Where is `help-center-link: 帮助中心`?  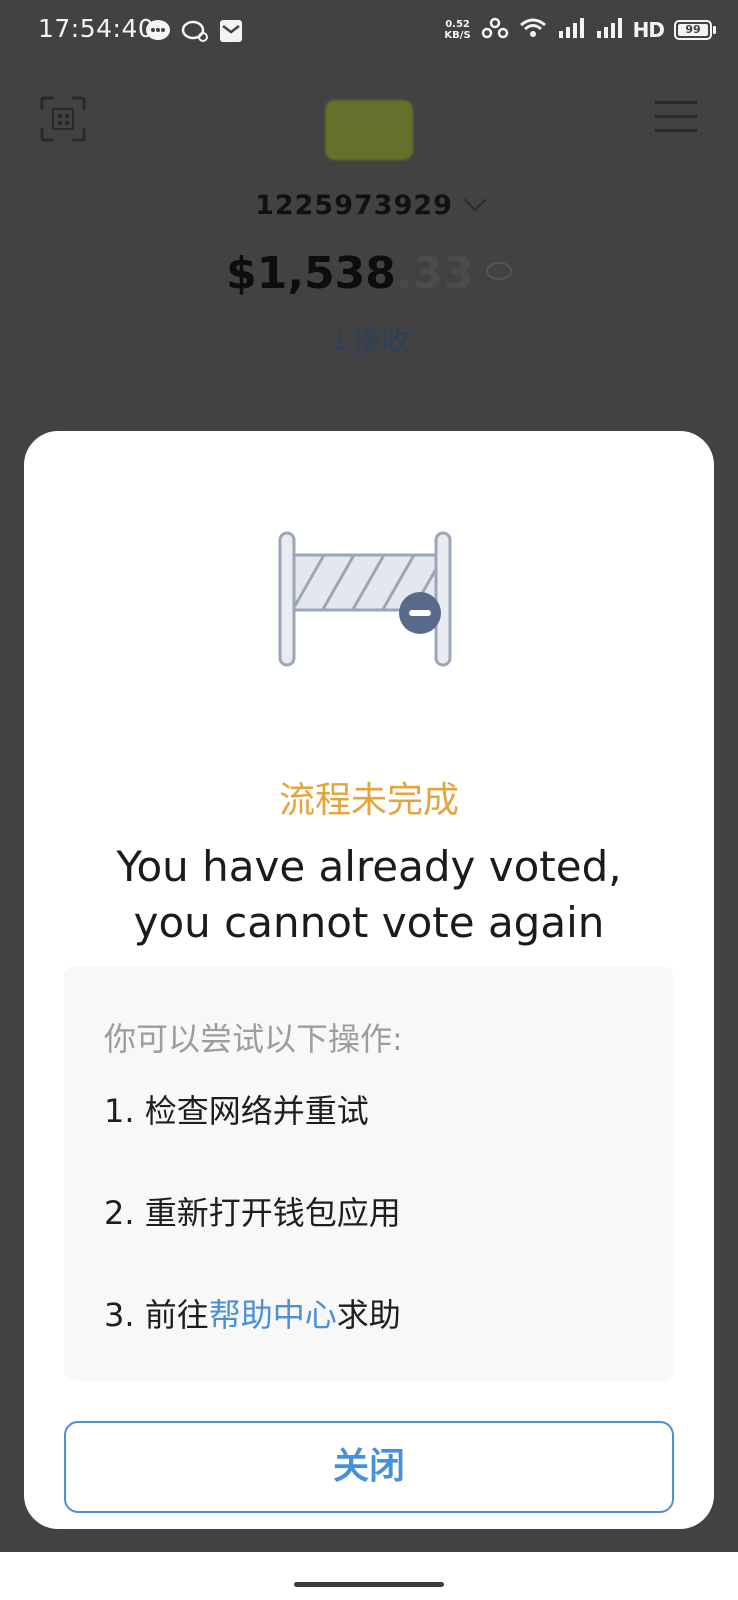
help-center-link: 帮助中心 is located at coordinates (273, 1315).